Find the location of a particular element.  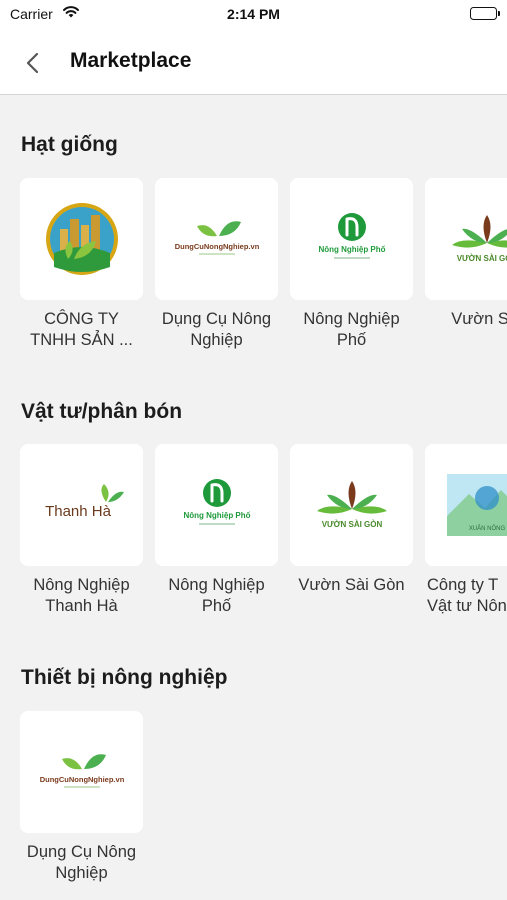

vendor-card: VƯỜN SÀI GÒN Vườn Sài Gòn is located at coordinates (351, 520).